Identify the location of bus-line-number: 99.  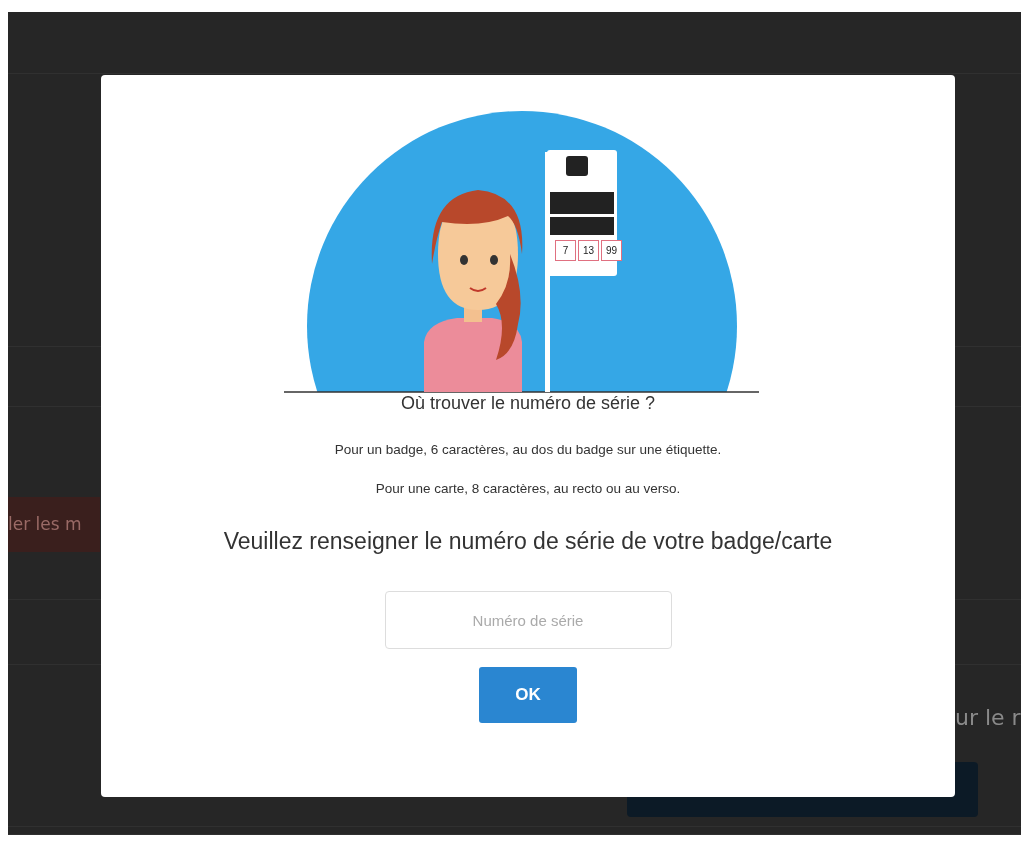
(611, 250).